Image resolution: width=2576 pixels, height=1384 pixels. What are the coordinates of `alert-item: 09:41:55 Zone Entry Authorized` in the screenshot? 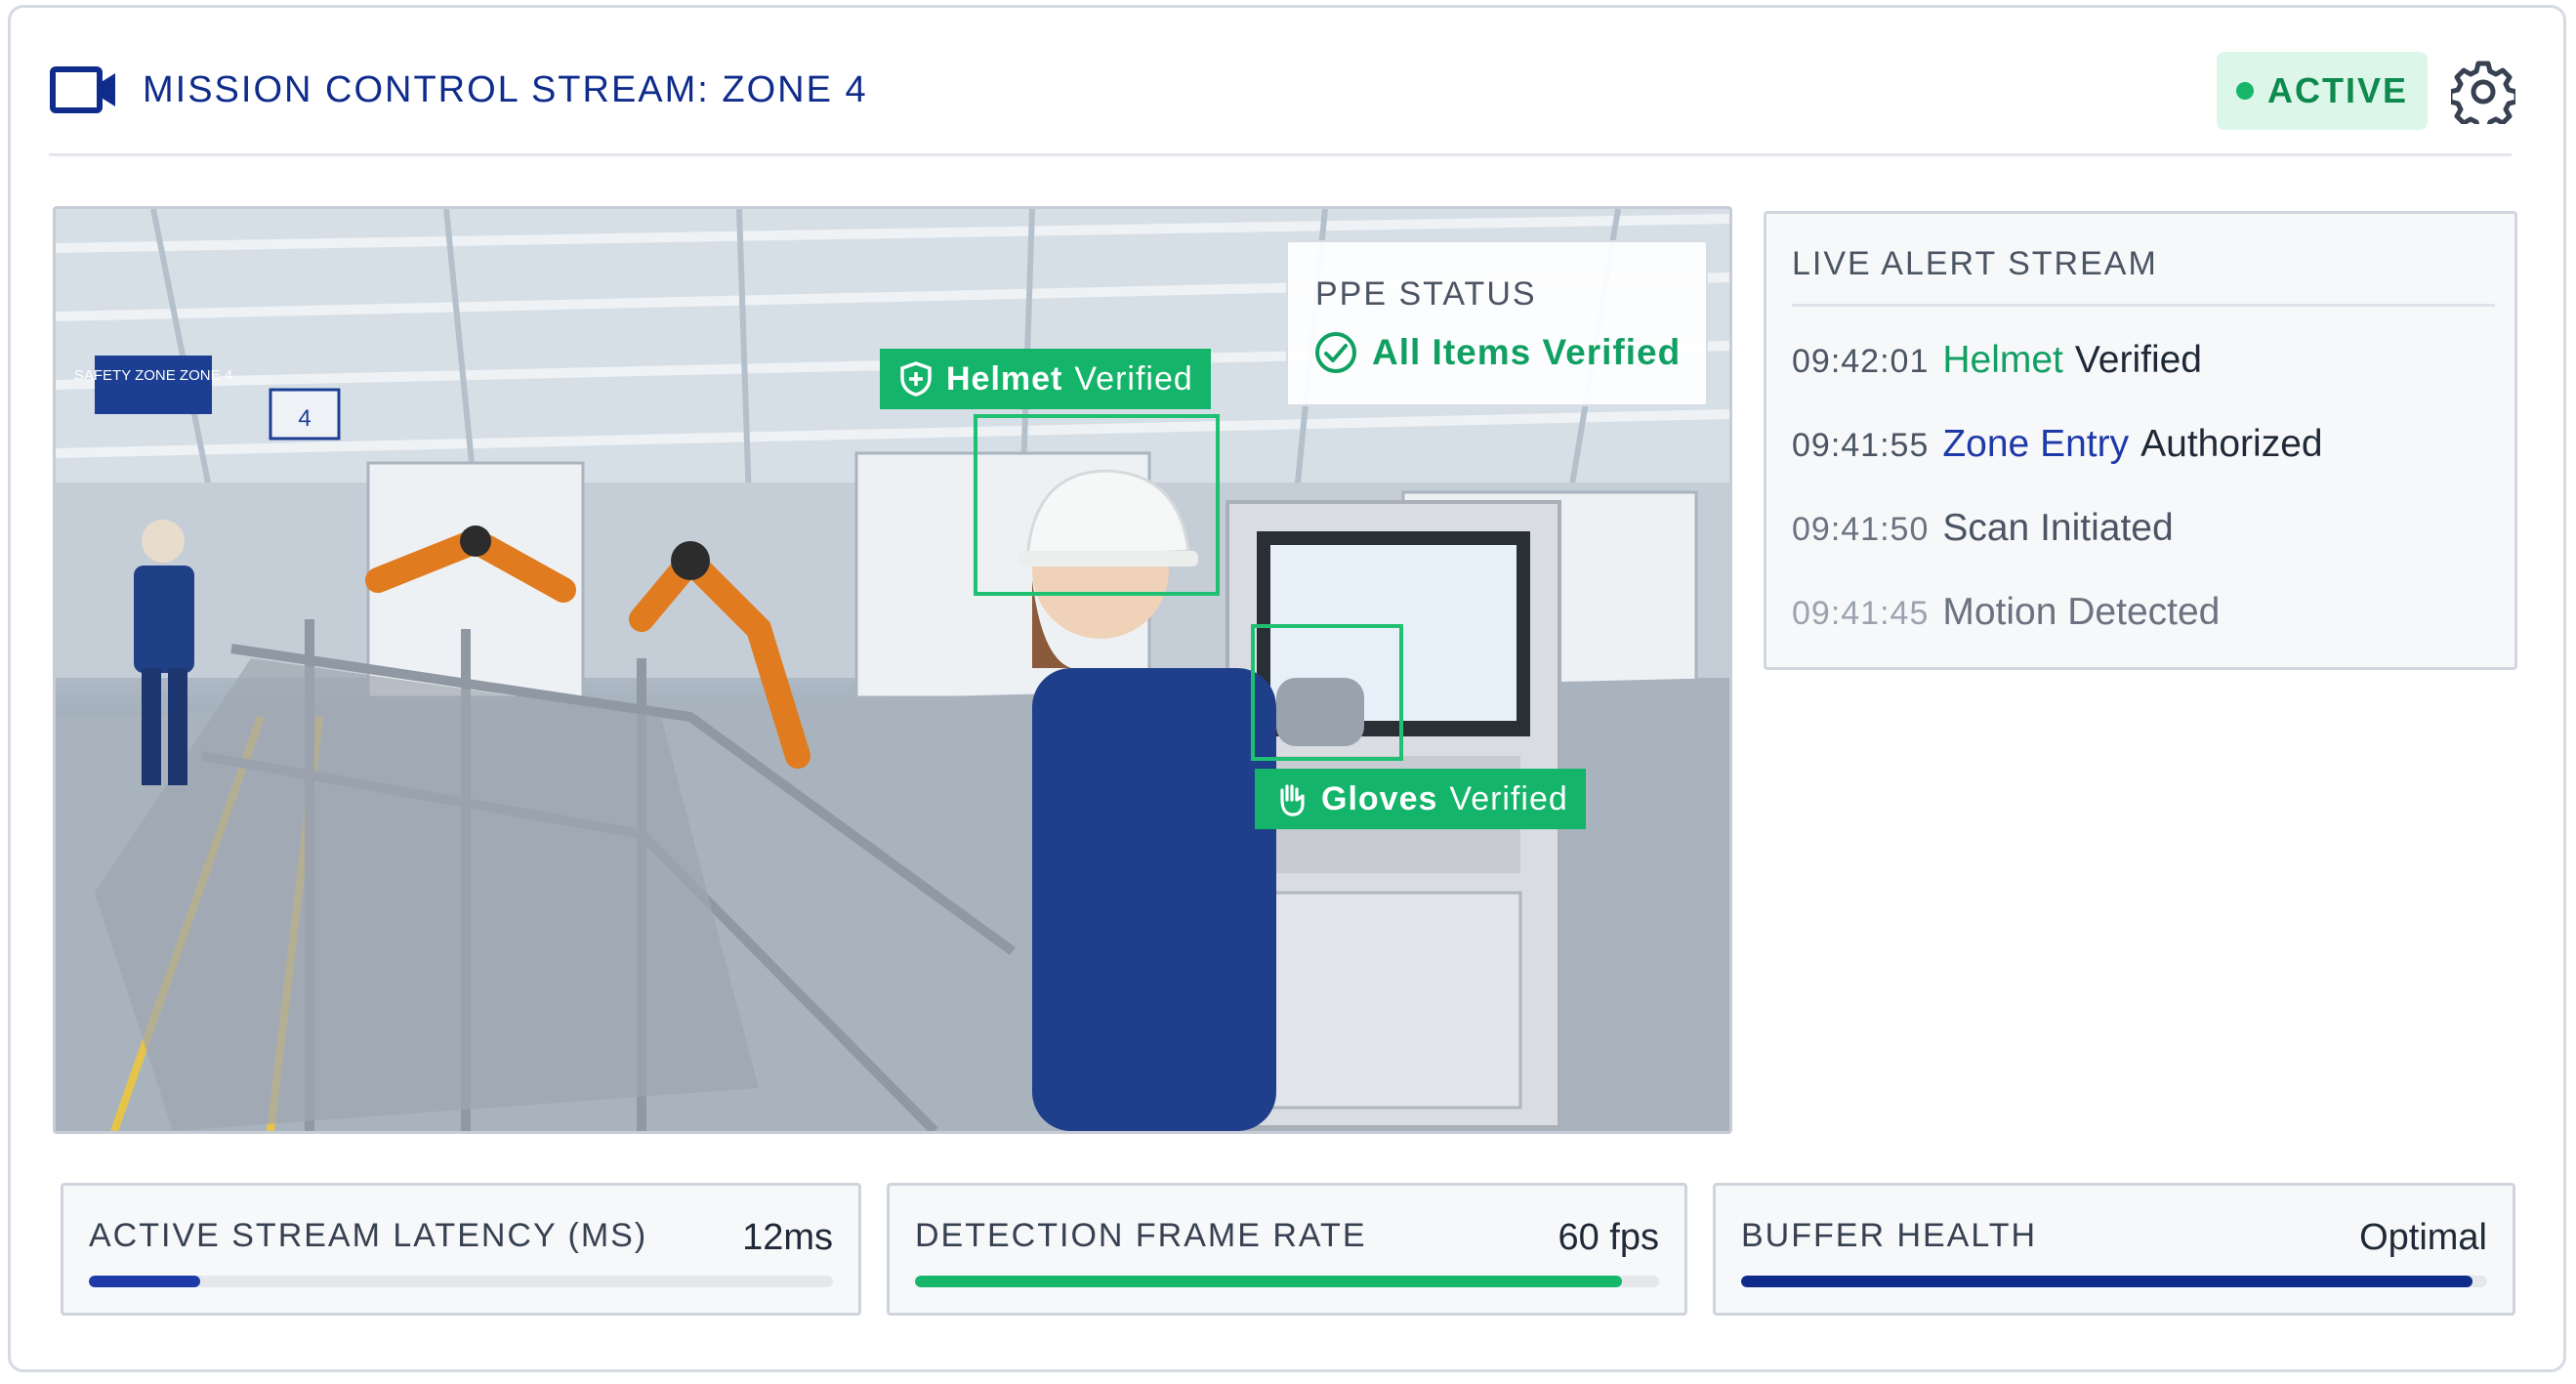 It's located at (2058, 445).